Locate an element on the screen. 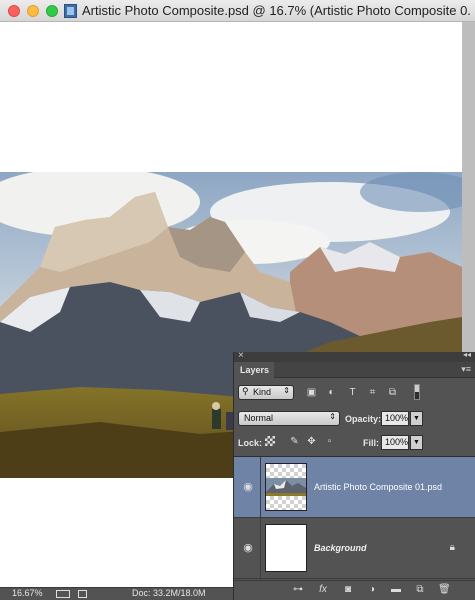 This screenshot has width=475, height=600. panel-tab-row: Layers ▾≡ is located at coordinates (354, 370).